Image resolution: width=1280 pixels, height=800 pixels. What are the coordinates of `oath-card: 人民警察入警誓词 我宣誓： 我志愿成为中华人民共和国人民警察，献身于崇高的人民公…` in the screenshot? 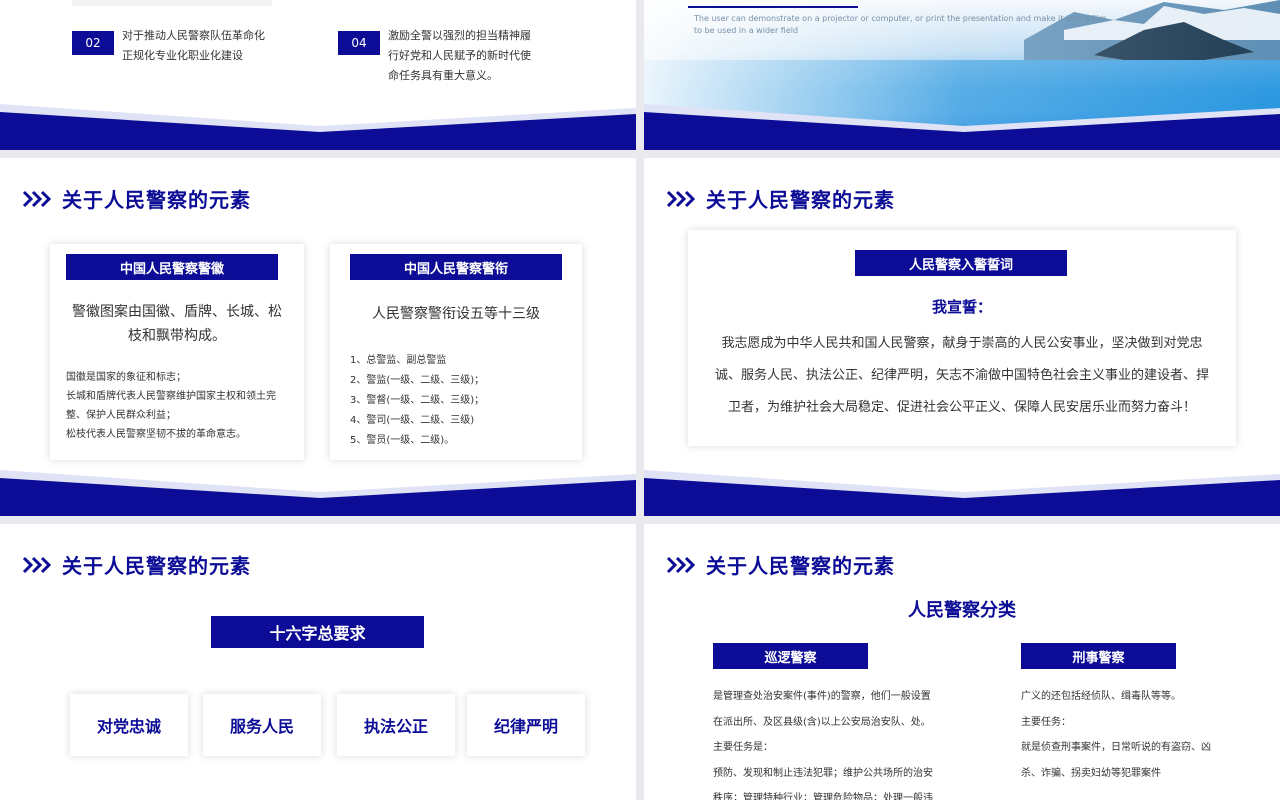 It's located at (962, 338).